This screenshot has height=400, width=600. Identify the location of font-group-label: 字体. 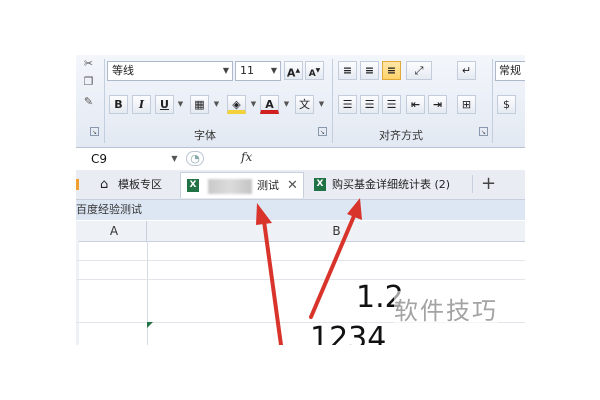
(205, 135).